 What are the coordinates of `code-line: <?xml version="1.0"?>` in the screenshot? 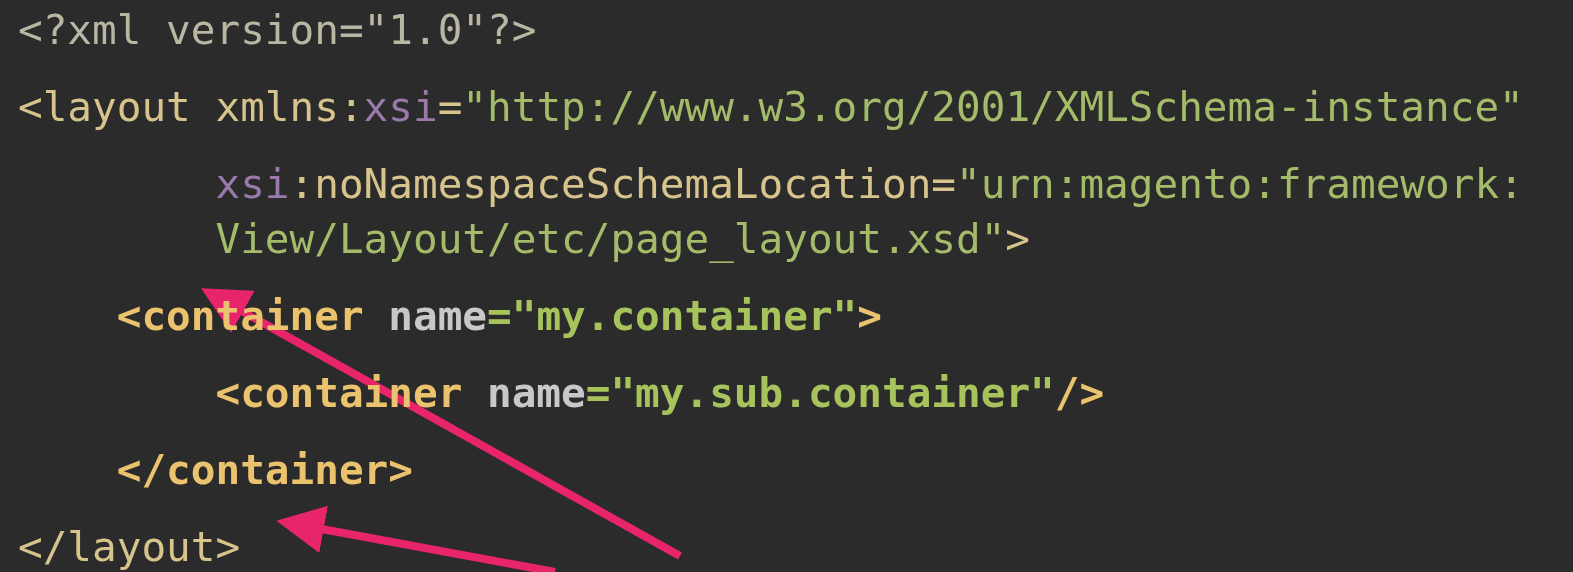 It's located at (277, 30).